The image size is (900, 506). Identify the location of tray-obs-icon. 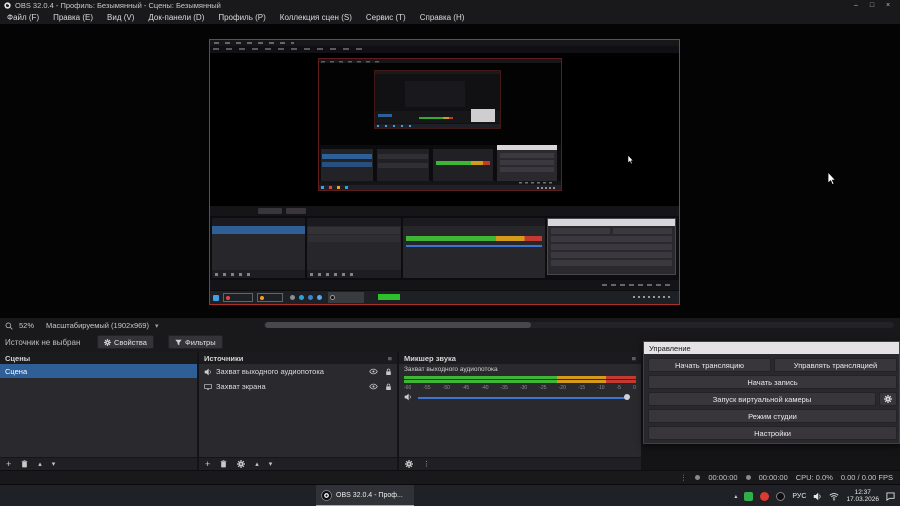
(781, 496).